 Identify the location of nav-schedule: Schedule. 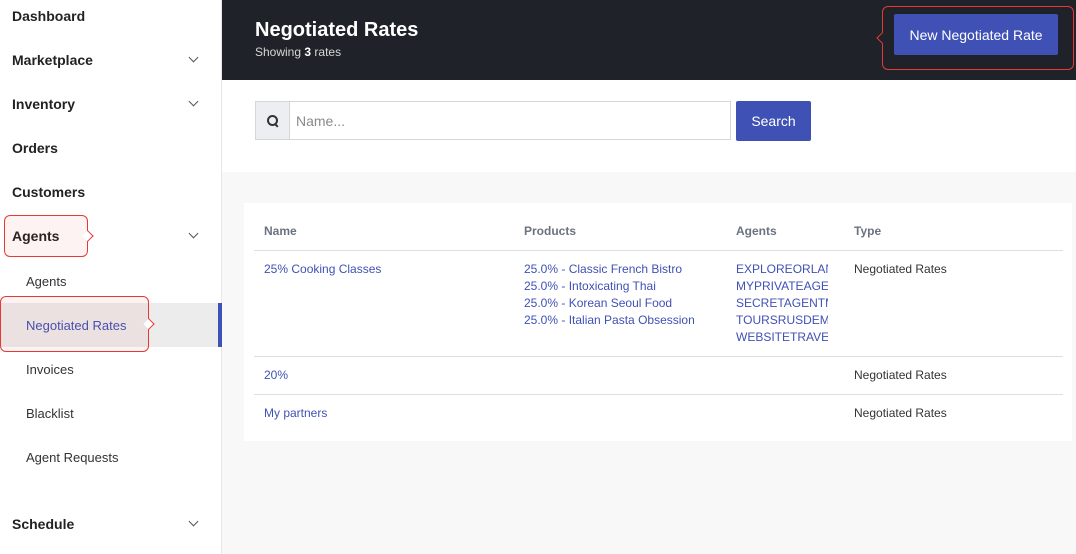
(111, 524).